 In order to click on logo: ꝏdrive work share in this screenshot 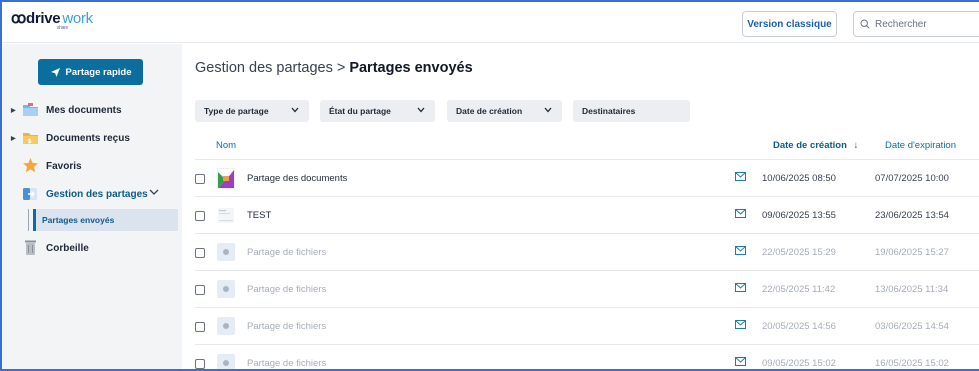, I will do `click(52, 20)`.